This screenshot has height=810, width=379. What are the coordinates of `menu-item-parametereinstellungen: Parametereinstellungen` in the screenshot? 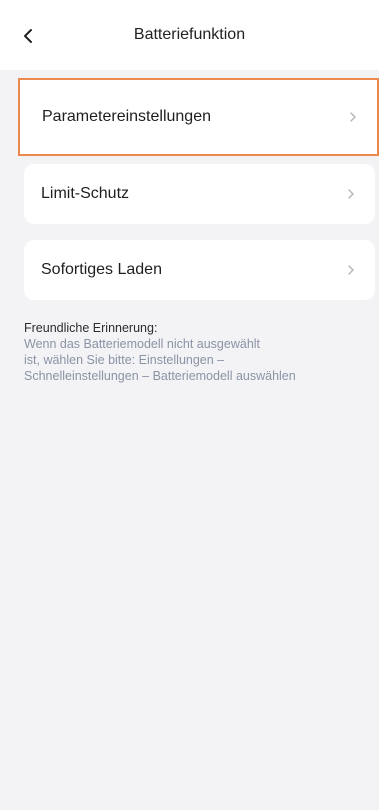 It's located at (198, 117).